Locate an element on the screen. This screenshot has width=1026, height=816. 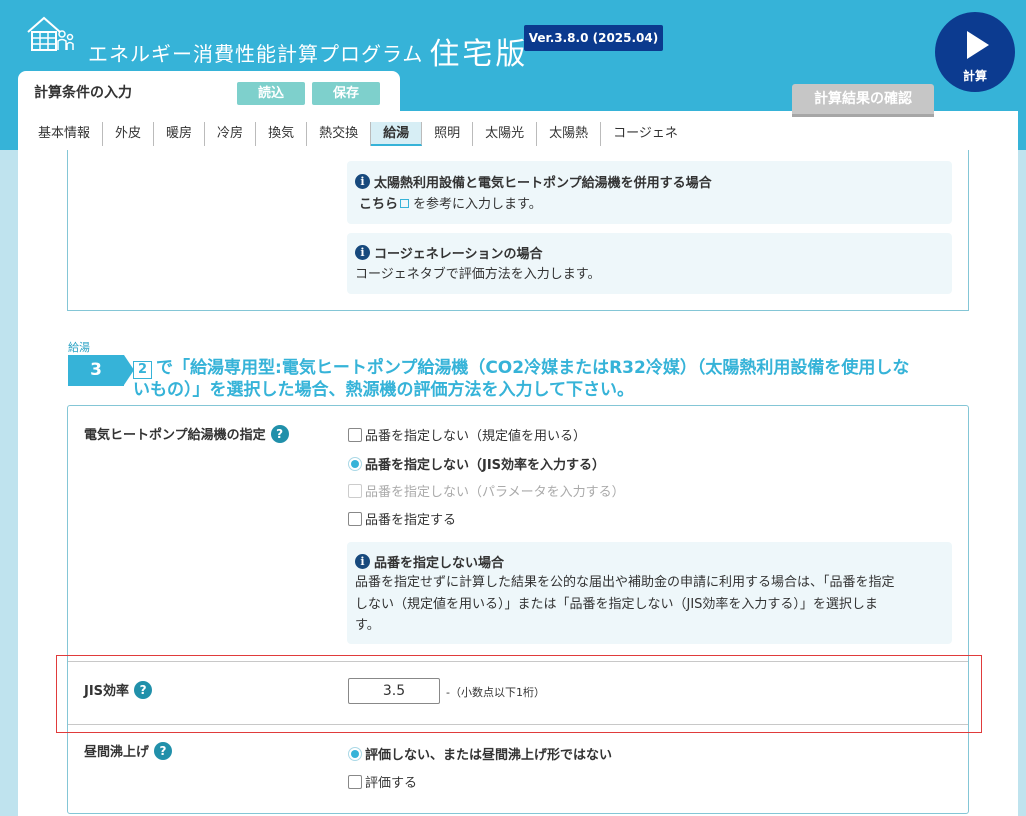
hp-spec-label-text: 電気ヒートポンプ給湯機の指定 is located at coordinates (175, 435).